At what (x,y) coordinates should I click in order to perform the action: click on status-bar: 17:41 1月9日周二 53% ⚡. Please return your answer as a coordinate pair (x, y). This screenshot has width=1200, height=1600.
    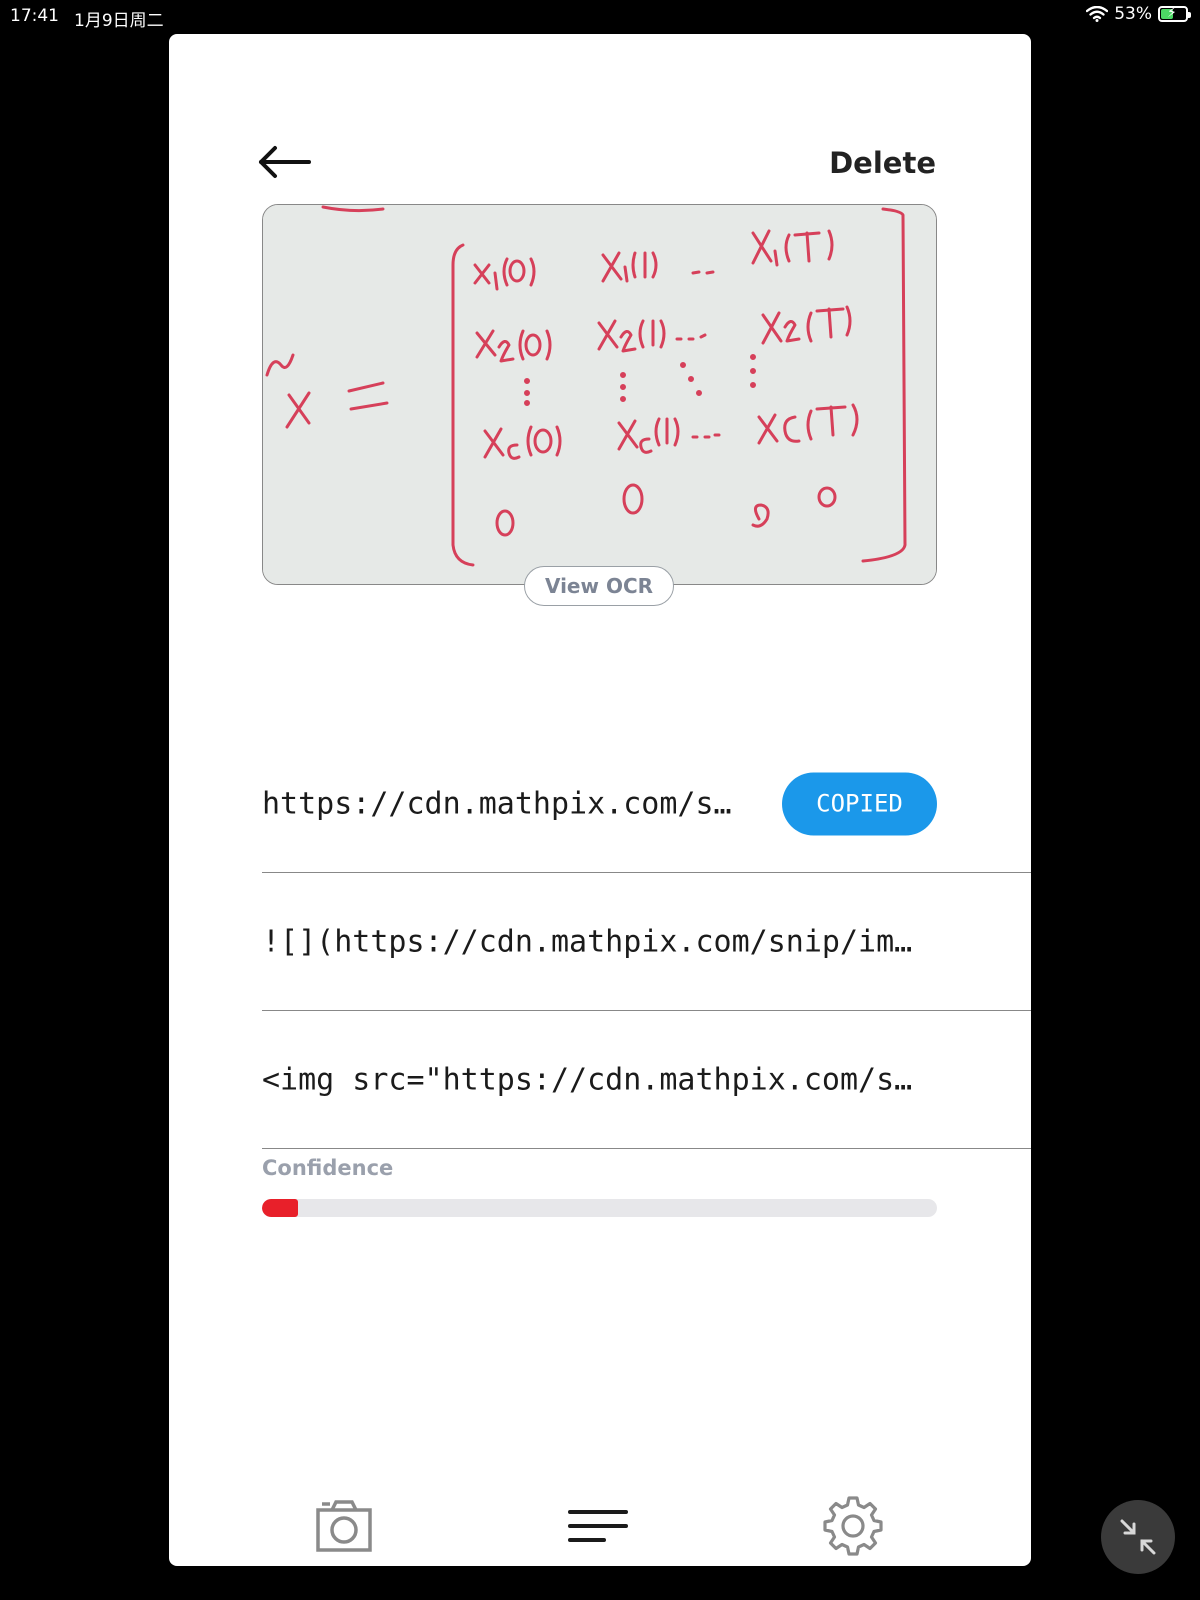
    Looking at the image, I should click on (600, 16).